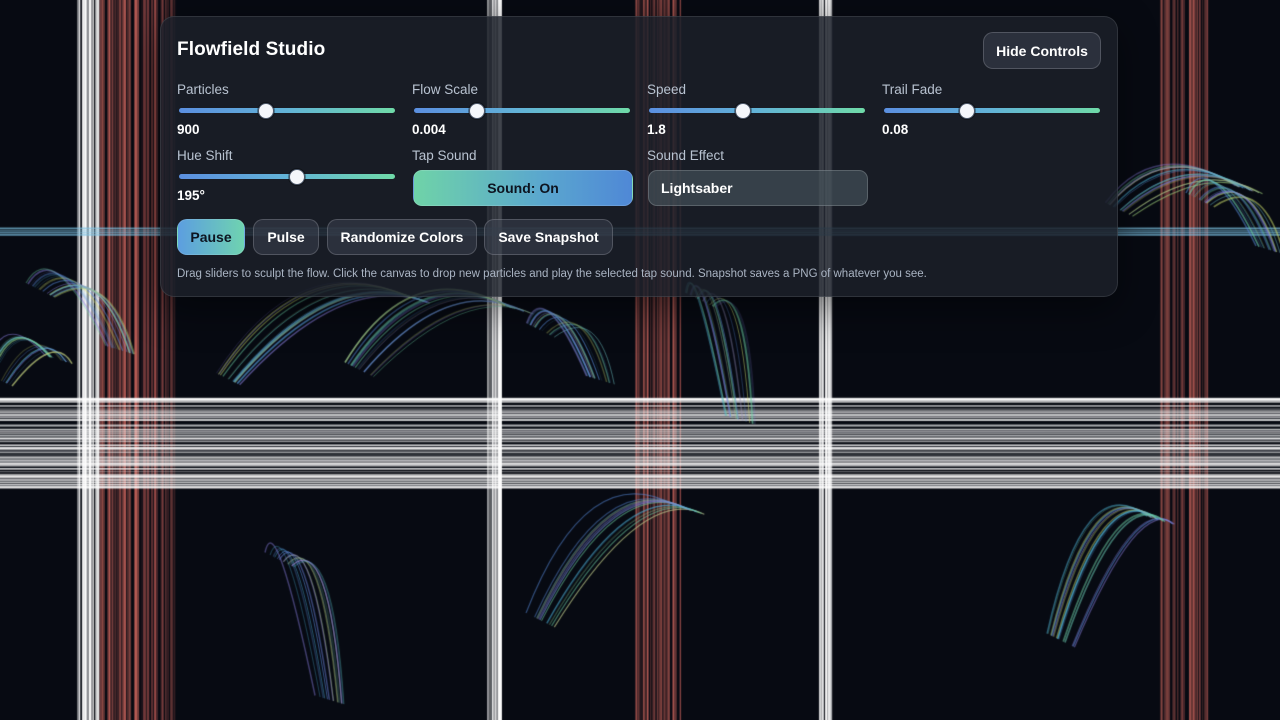  What do you see at coordinates (523, 188) in the screenshot?
I see `sound-toggle-button: Sound: On` at bounding box center [523, 188].